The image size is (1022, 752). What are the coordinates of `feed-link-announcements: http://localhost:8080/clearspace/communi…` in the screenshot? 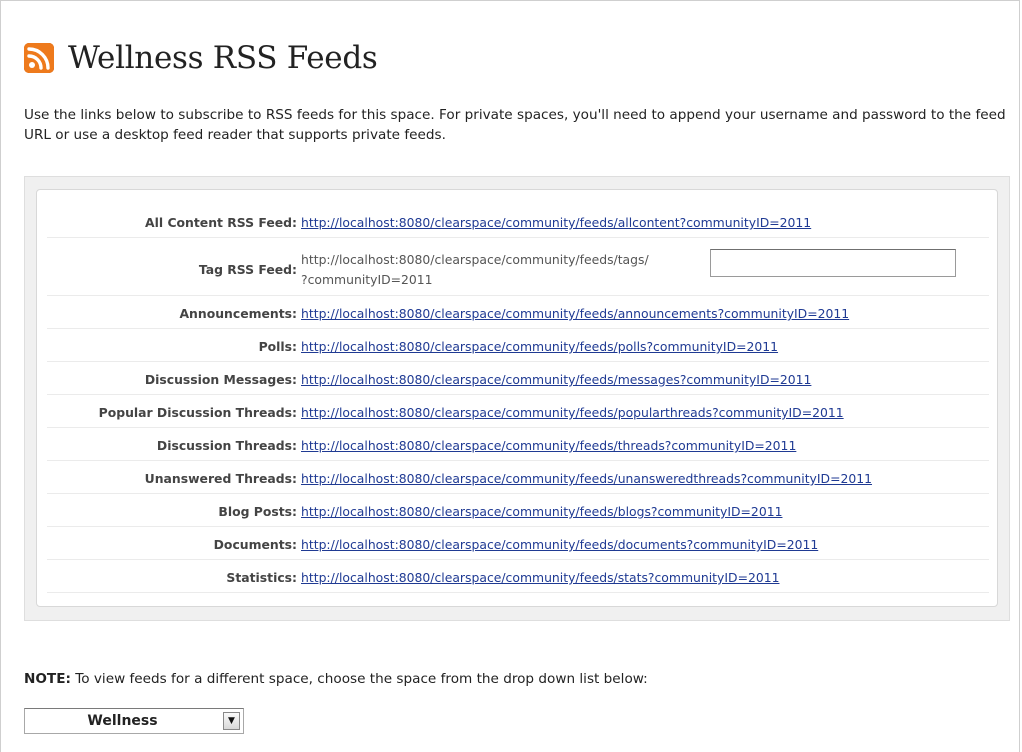 It's located at (575, 313).